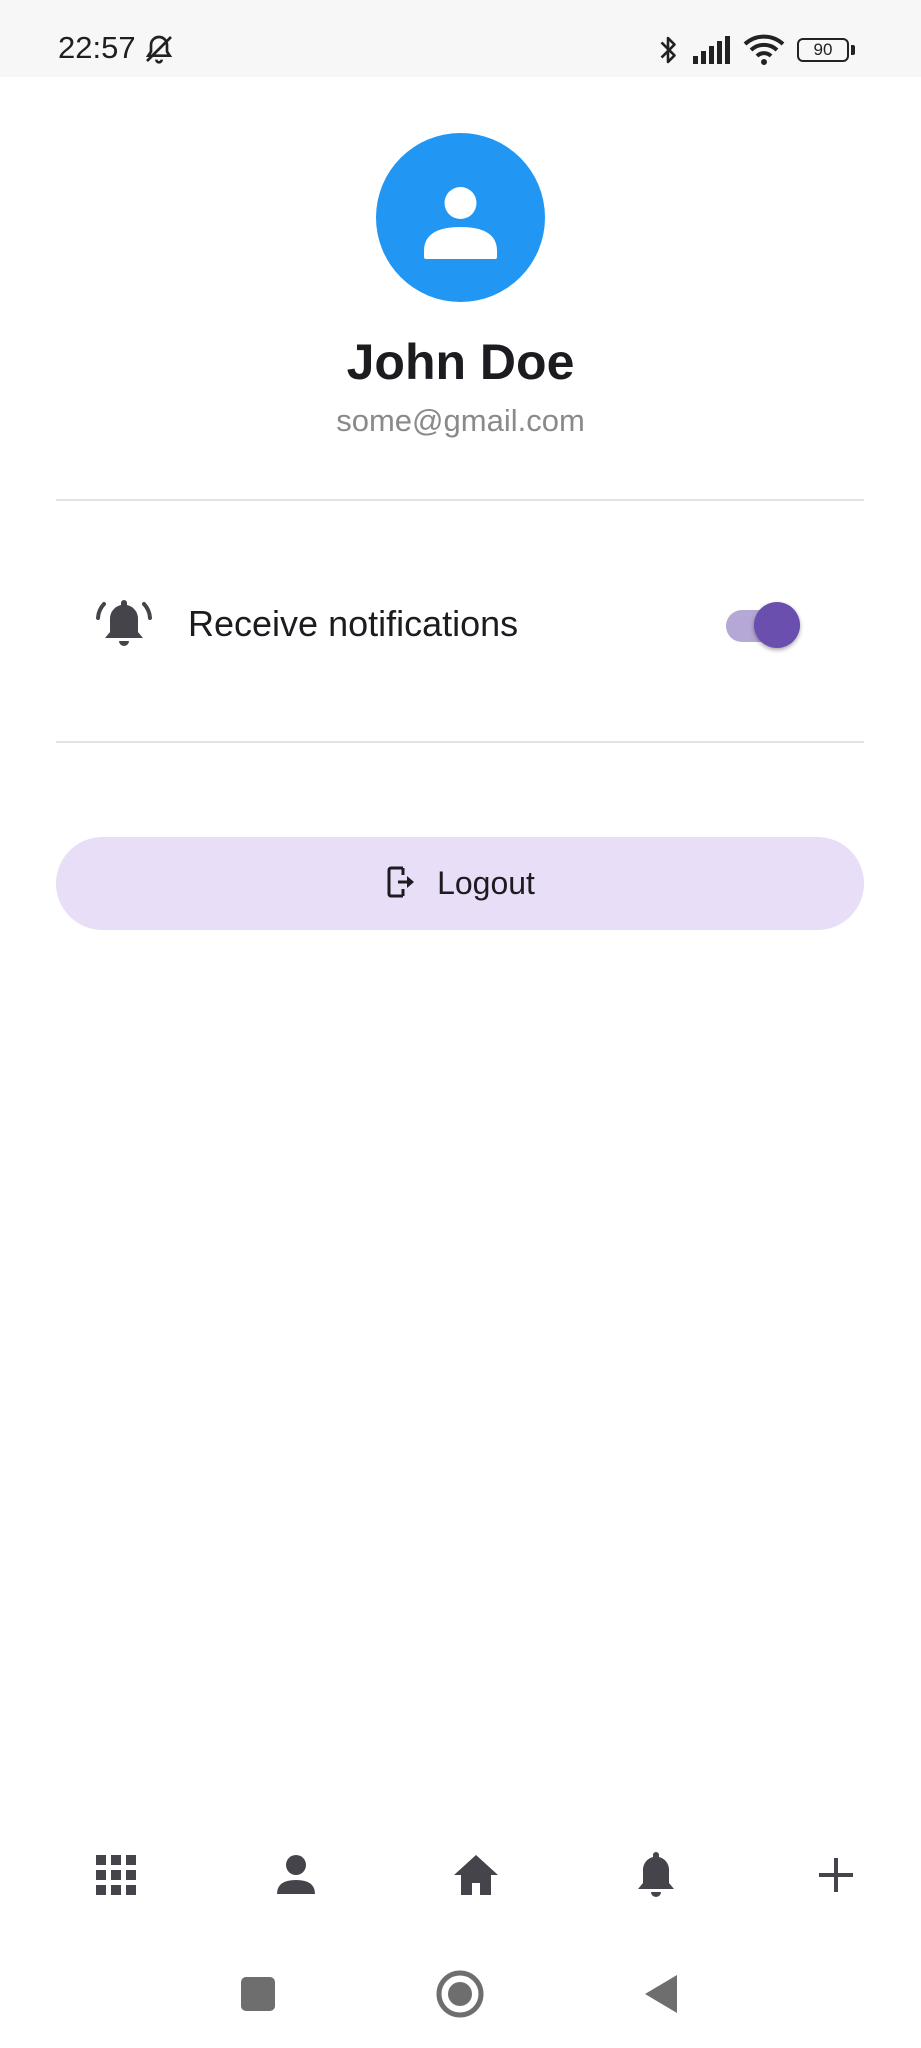 The height and width of the screenshot is (2048, 921). Describe the element at coordinates (764, 52) in the screenshot. I see `wifi-icon` at that location.